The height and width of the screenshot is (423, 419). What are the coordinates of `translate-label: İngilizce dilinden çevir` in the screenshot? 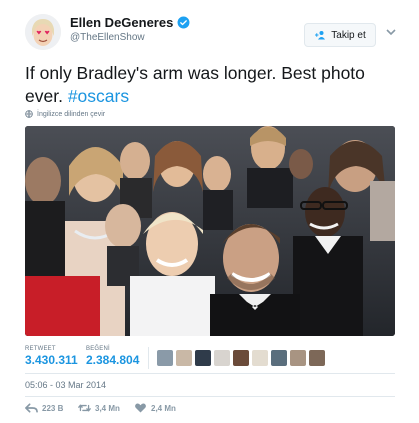 It's located at (71, 114).